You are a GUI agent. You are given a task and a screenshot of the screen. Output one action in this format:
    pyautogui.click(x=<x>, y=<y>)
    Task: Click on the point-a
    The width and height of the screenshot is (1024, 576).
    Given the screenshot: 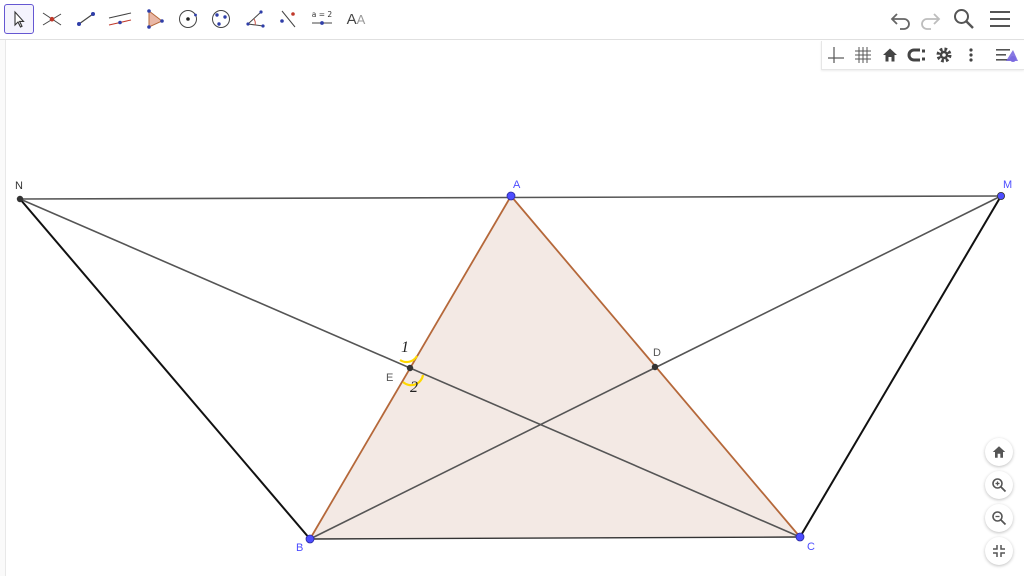 What is the action you would take?
    pyautogui.click(x=511, y=196)
    